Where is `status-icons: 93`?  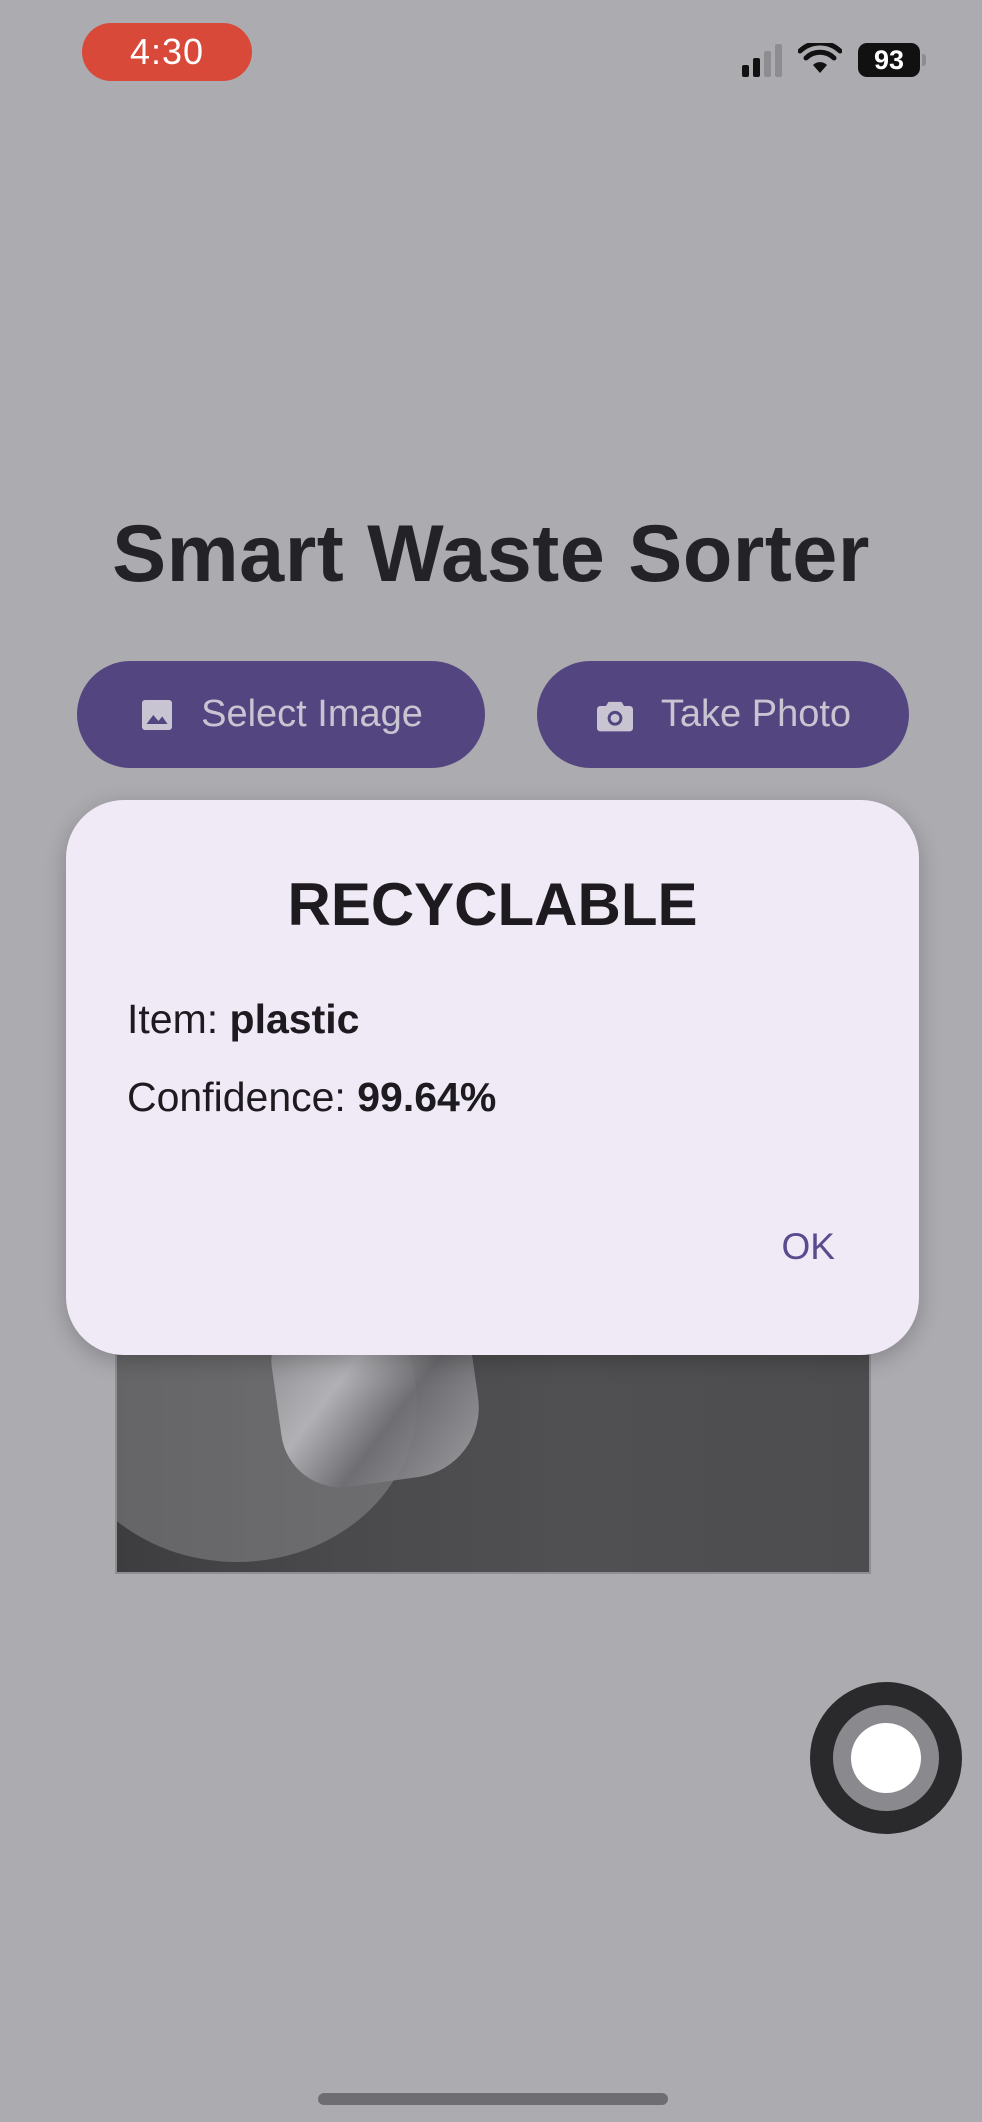
status-icons: 93 is located at coordinates (834, 60).